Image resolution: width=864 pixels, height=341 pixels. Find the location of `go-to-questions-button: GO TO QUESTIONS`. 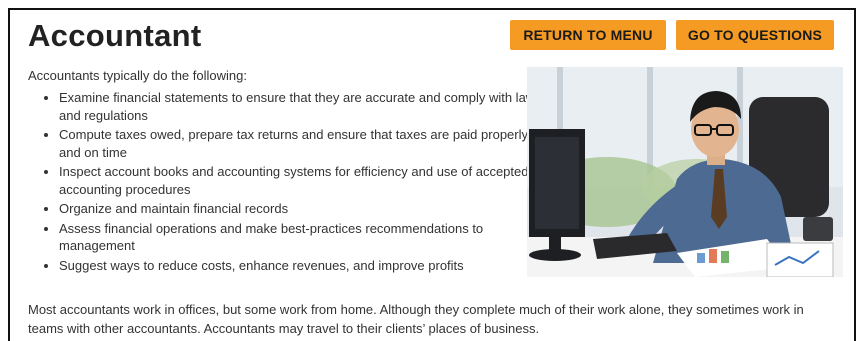

go-to-questions-button: GO TO QUESTIONS is located at coordinates (755, 35).